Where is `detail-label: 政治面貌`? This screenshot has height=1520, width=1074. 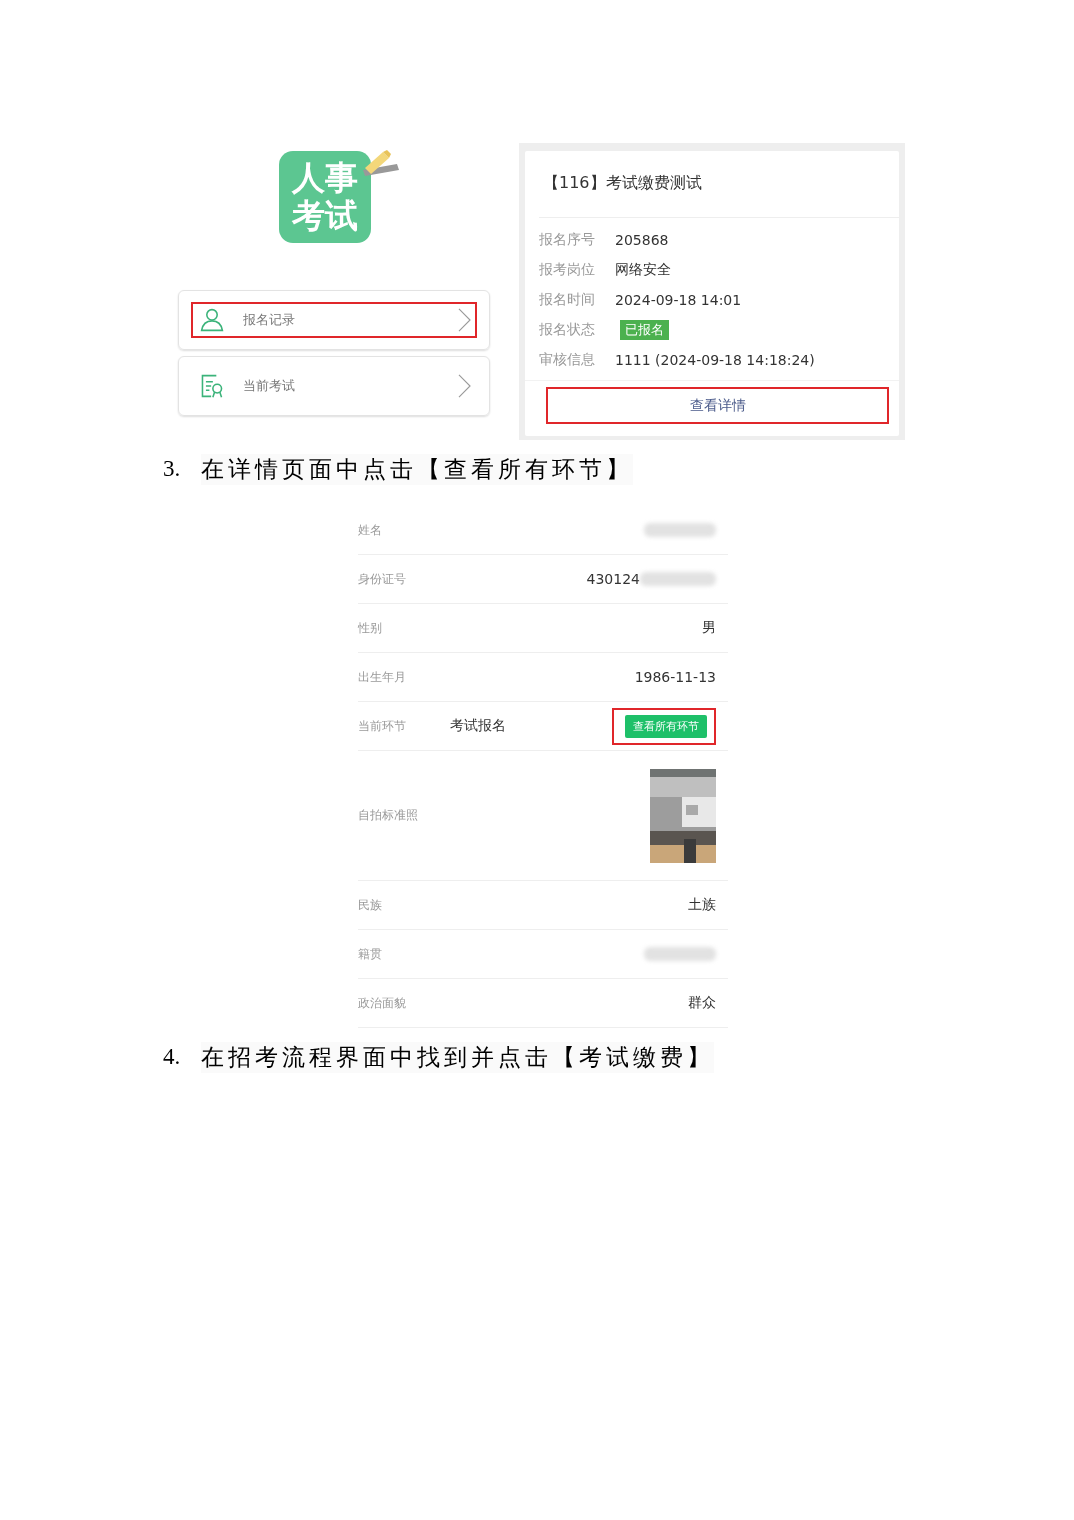
detail-label: 政治面貌 is located at coordinates (382, 1003).